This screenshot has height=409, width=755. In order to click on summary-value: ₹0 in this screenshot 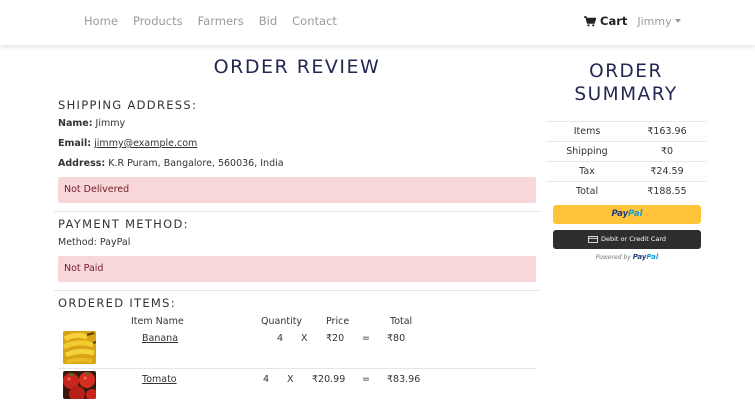, I will do `click(667, 151)`.